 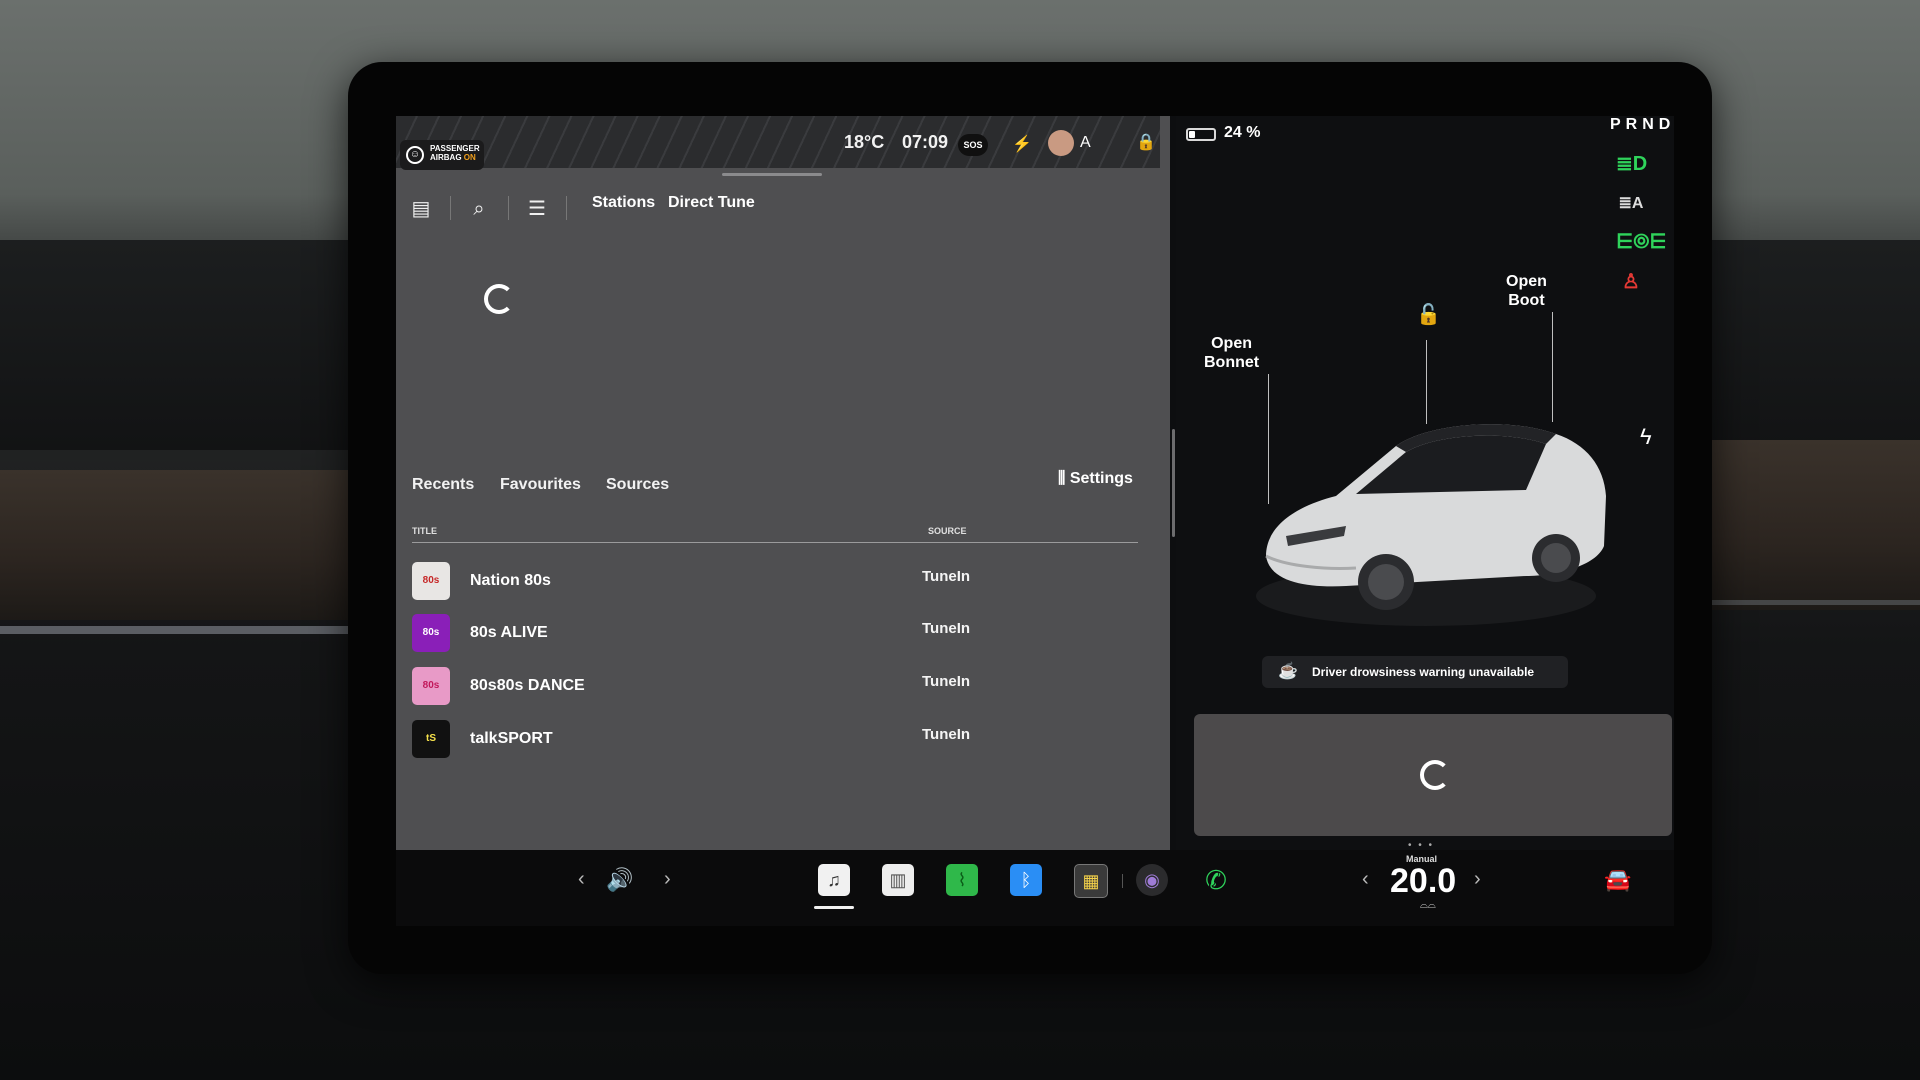 I want to click on car-icon: 🚘, so click(x=1618, y=880).